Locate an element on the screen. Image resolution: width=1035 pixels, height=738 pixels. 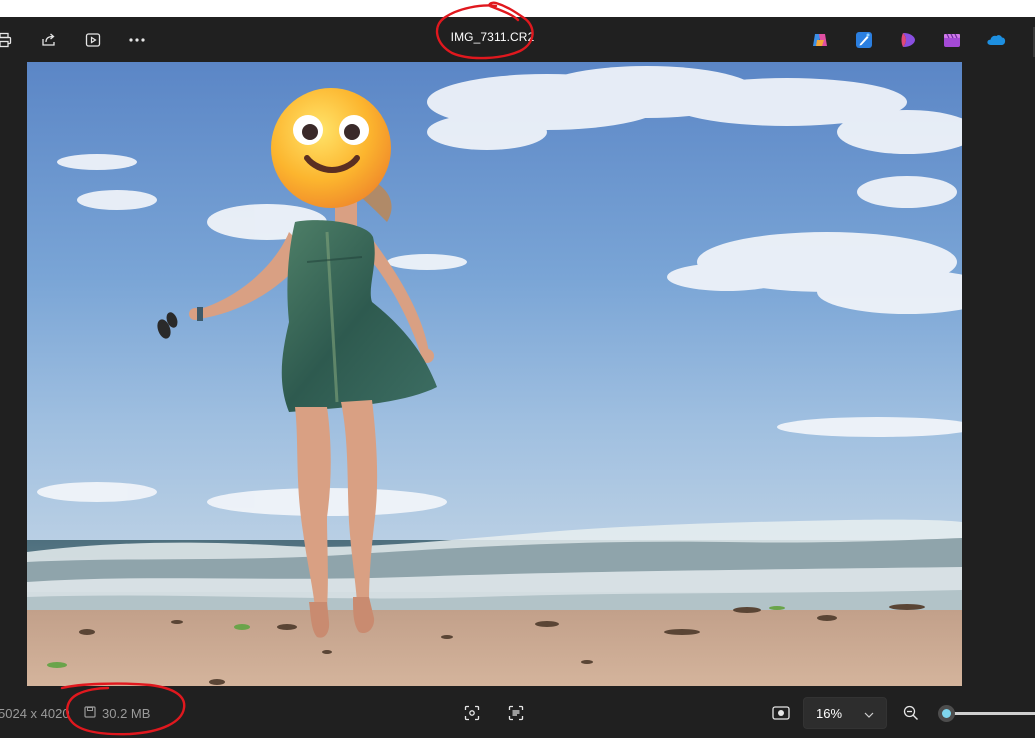
video-editor-icon is located at coordinates (952, 40).